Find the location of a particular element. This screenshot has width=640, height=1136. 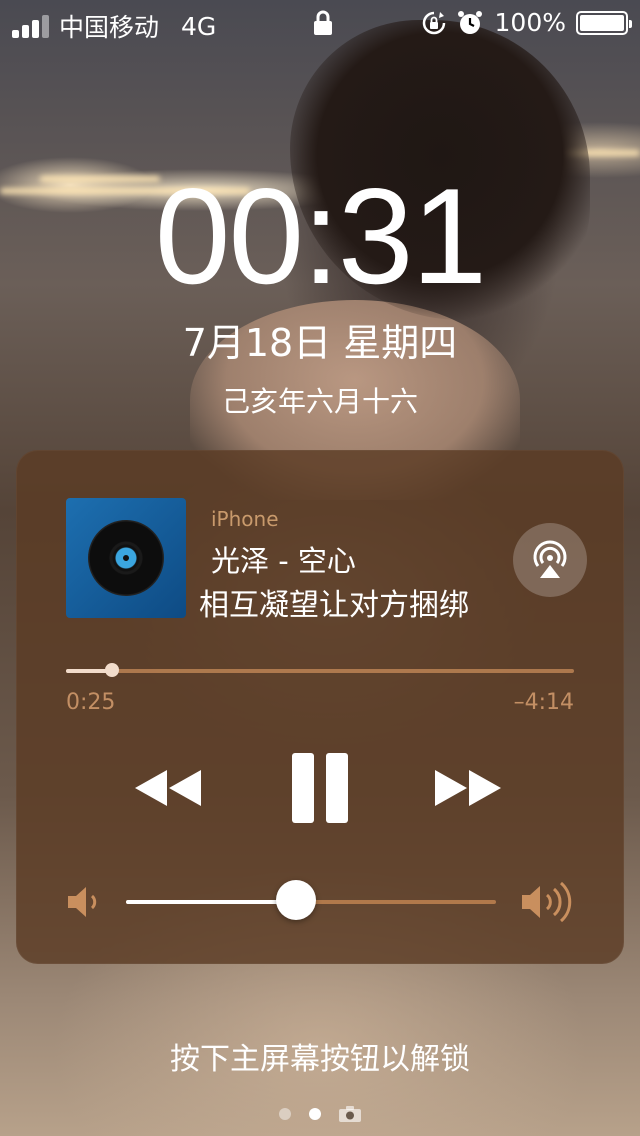

status-bar: 中国移动 4G 100% is located at coordinates (320, 24).